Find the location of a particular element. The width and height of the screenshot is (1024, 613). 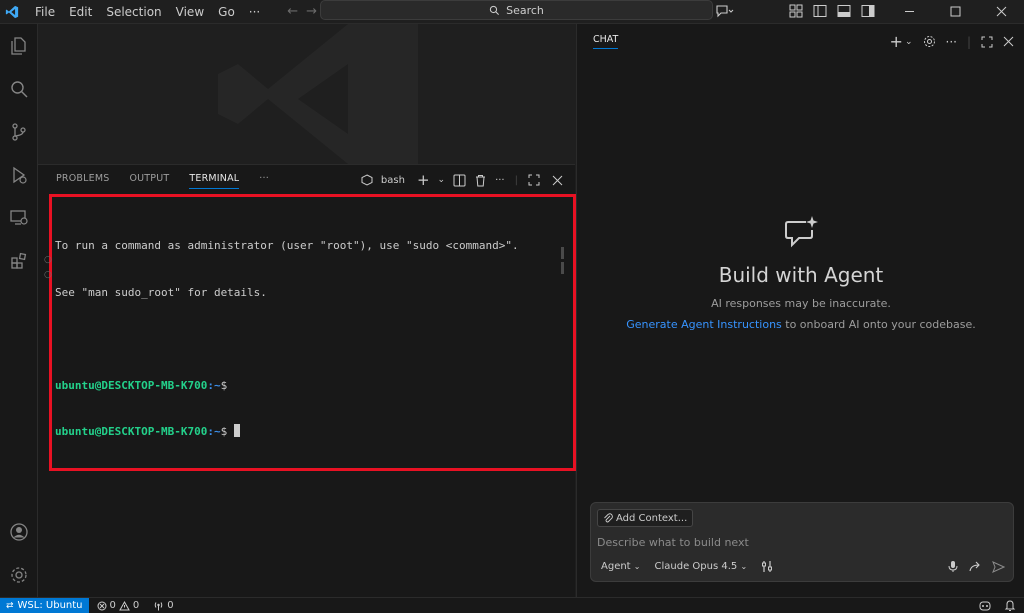

vscode-logo-icon is located at coordinates (12, 12).